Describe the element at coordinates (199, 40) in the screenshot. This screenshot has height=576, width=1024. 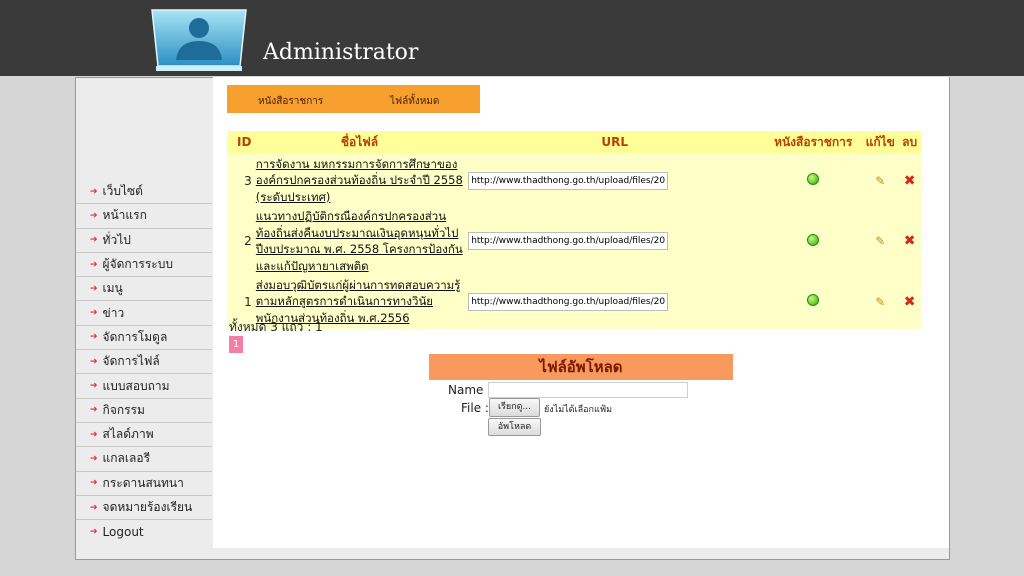
I see `user-silhouette-icon` at that location.